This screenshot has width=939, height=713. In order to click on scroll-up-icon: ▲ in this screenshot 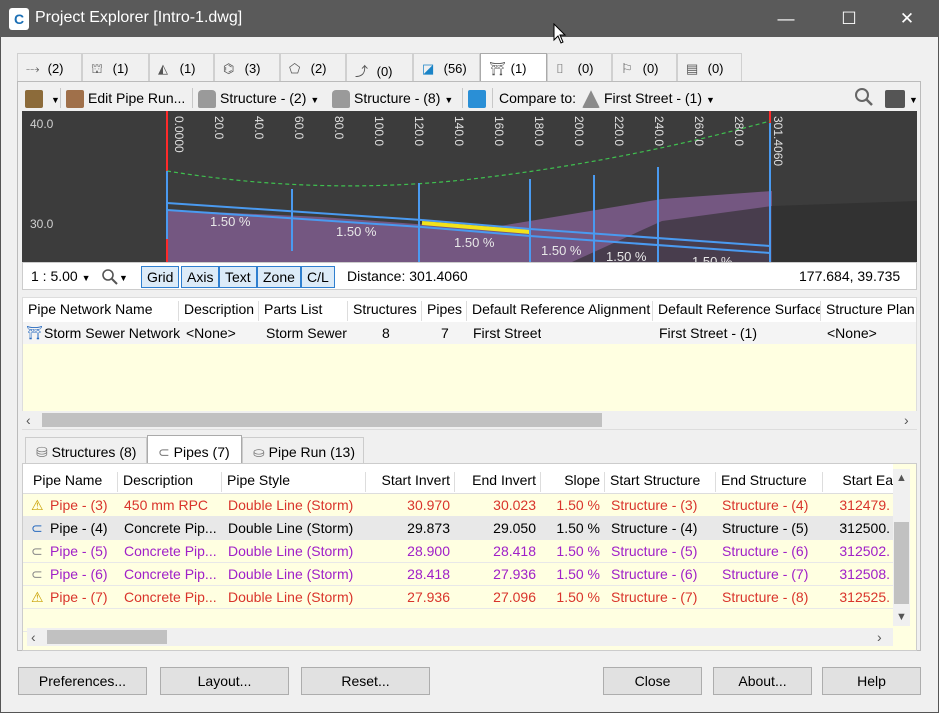, I will do `click(901, 478)`.